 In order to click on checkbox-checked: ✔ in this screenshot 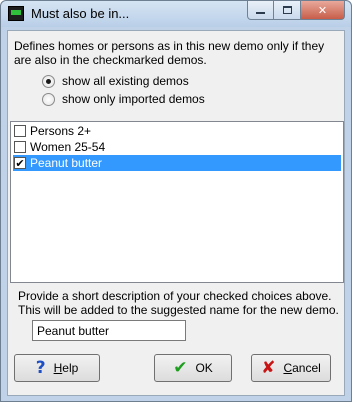, I will do `click(20, 163)`.